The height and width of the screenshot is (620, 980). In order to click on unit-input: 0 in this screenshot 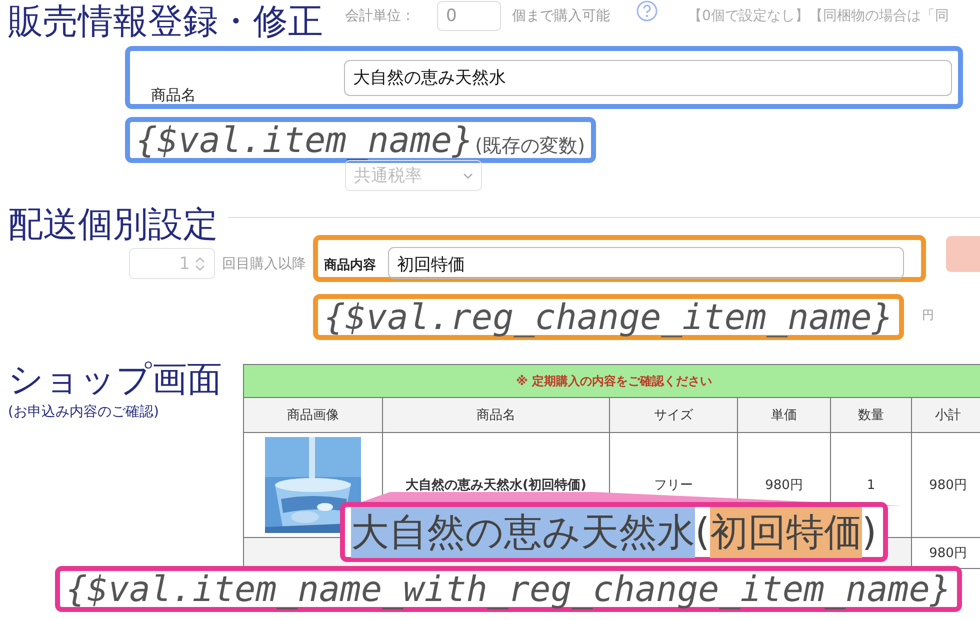, I will do `click(469, 16)`.